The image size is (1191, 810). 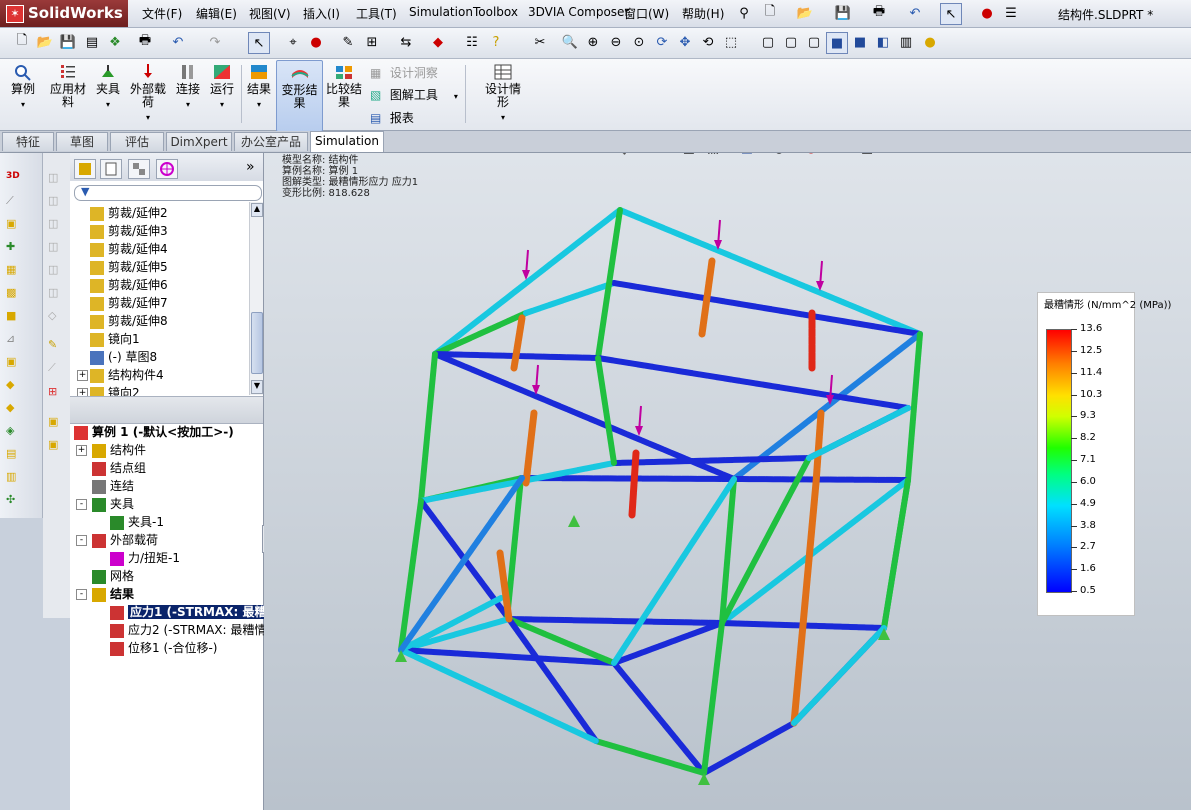 I want to click on study-tree-item: 力/扭矩-1, so click(x=145, y=558).